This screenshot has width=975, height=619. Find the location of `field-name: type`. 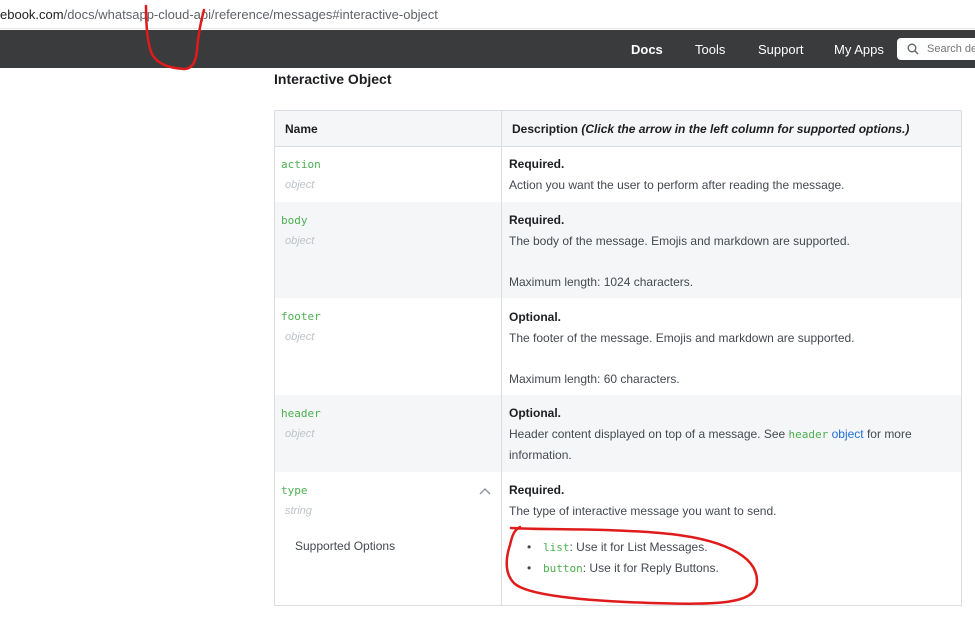

field-name: type is located at coordinates (294, 490).